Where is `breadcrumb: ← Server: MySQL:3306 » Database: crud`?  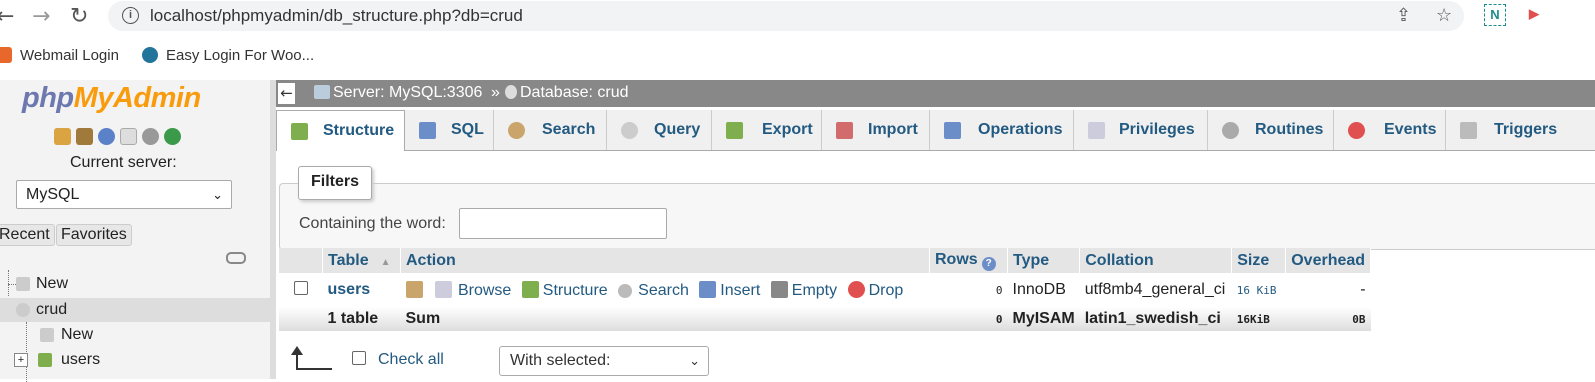
breadcrumb: ← Server: MySQL:3306 » Database: crud is located at coordinates (935, 93).